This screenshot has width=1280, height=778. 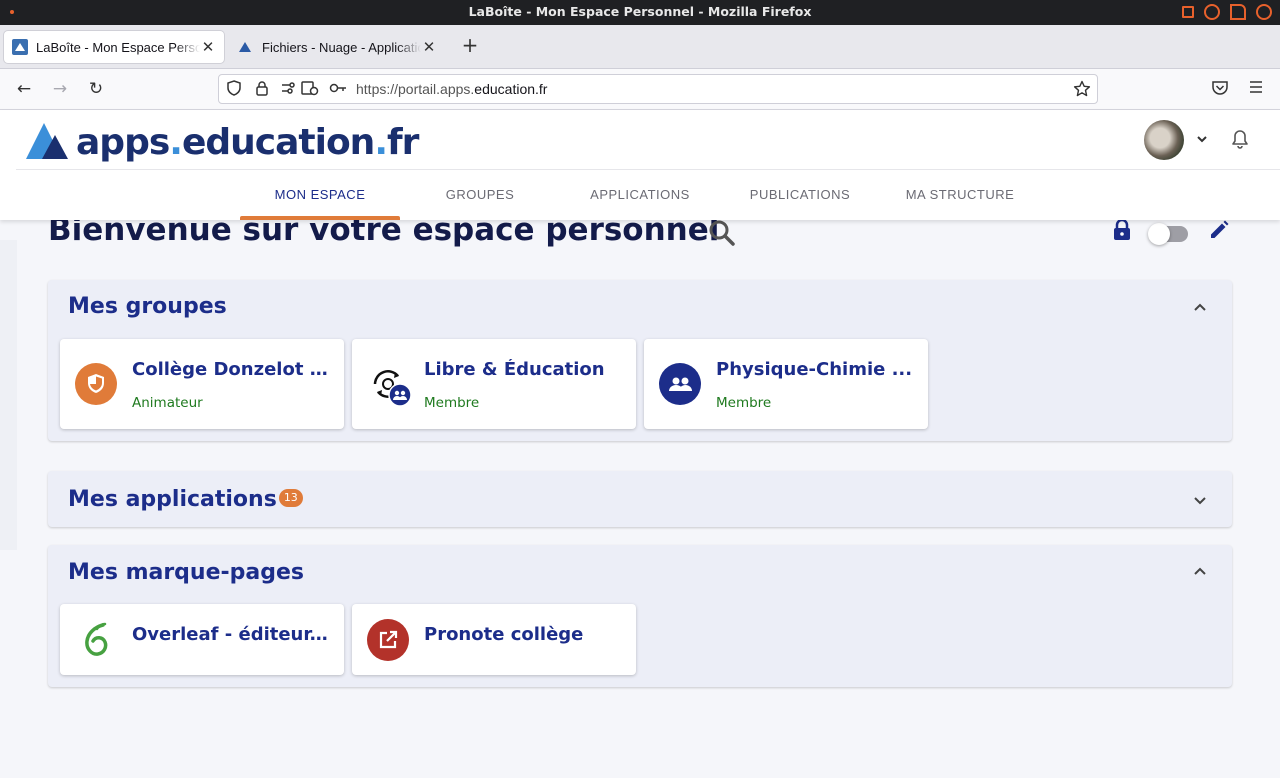 What do you see at coordinates (96, 89) in the screenshot?
I see `reload-icon: ↻` at bounding box center [96, 89].